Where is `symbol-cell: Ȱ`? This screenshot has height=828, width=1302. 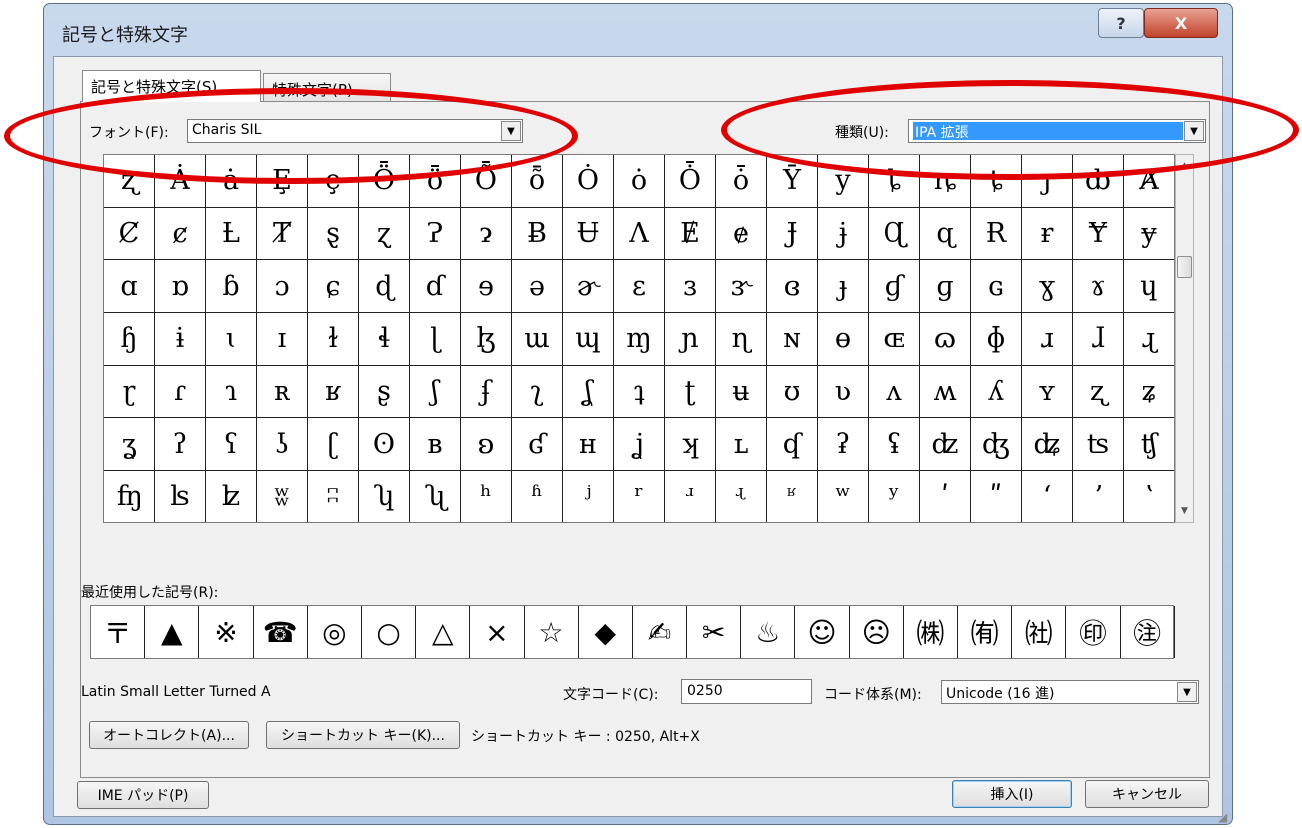
symbol-cell: Ȱ is located at coordinates (690, 181).